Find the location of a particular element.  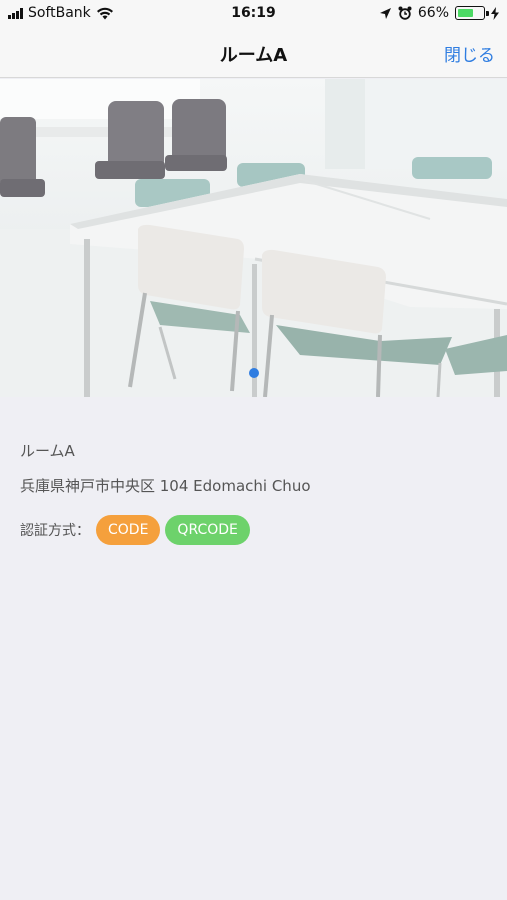

carousel-page-indicator is located at coordinates (254, 373).